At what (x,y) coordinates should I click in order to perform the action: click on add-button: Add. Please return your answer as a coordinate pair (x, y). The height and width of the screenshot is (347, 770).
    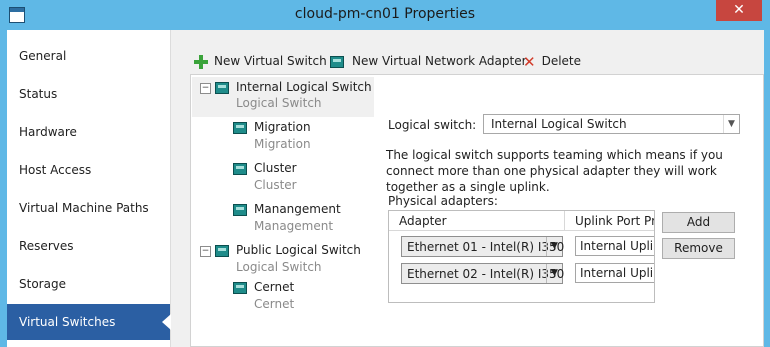
    Looking at the image, I should click on (698, 222).